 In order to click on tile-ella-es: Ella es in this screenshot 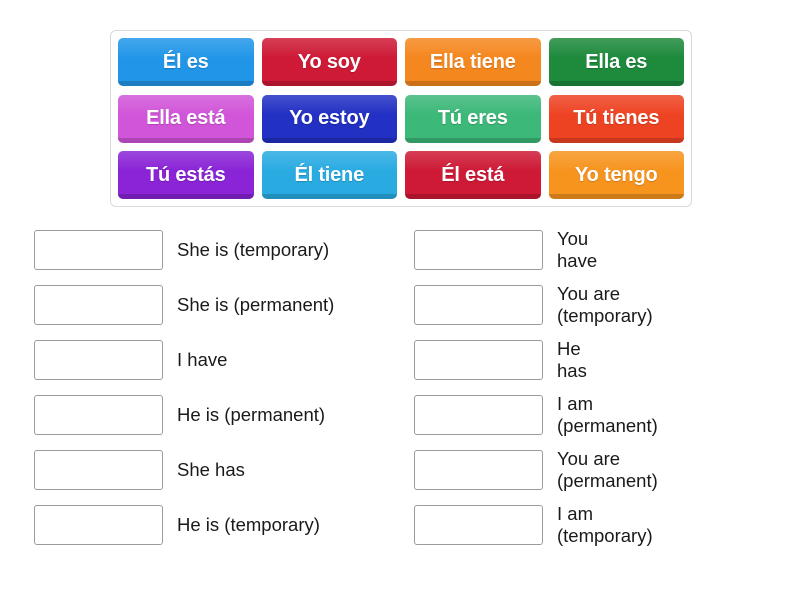, I will do `click(616, 62)`.